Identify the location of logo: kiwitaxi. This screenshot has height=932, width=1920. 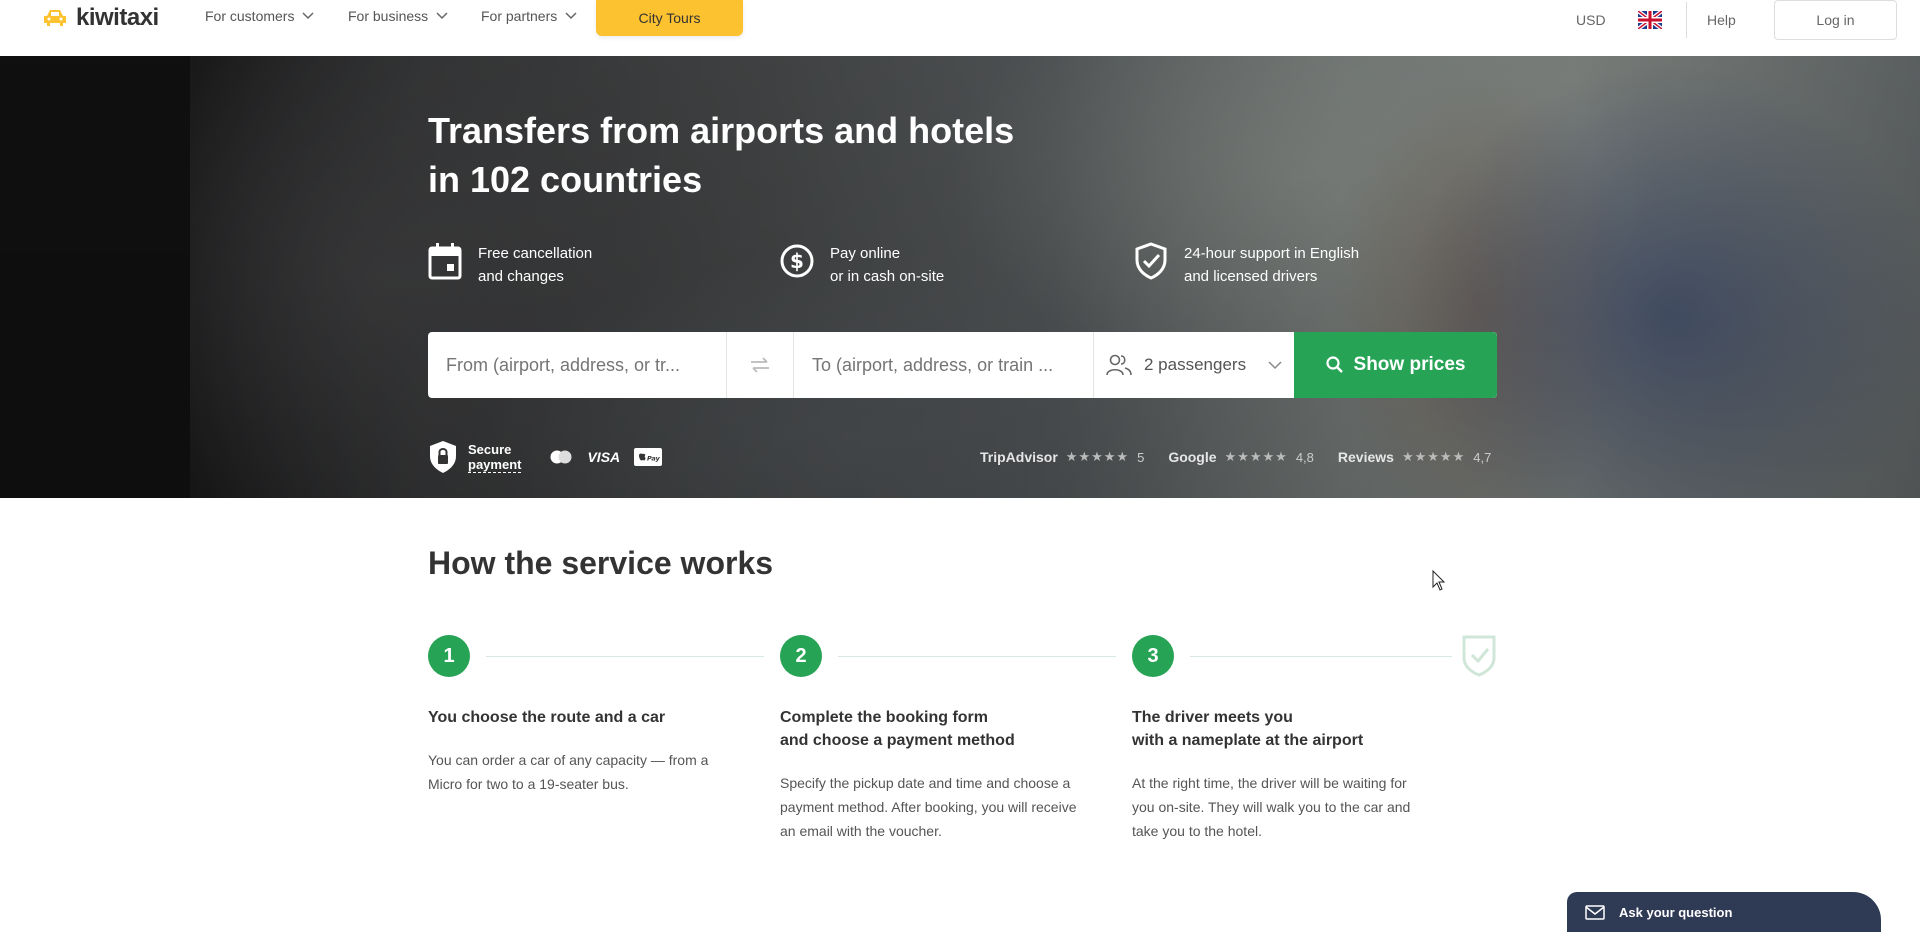
(100, 18).